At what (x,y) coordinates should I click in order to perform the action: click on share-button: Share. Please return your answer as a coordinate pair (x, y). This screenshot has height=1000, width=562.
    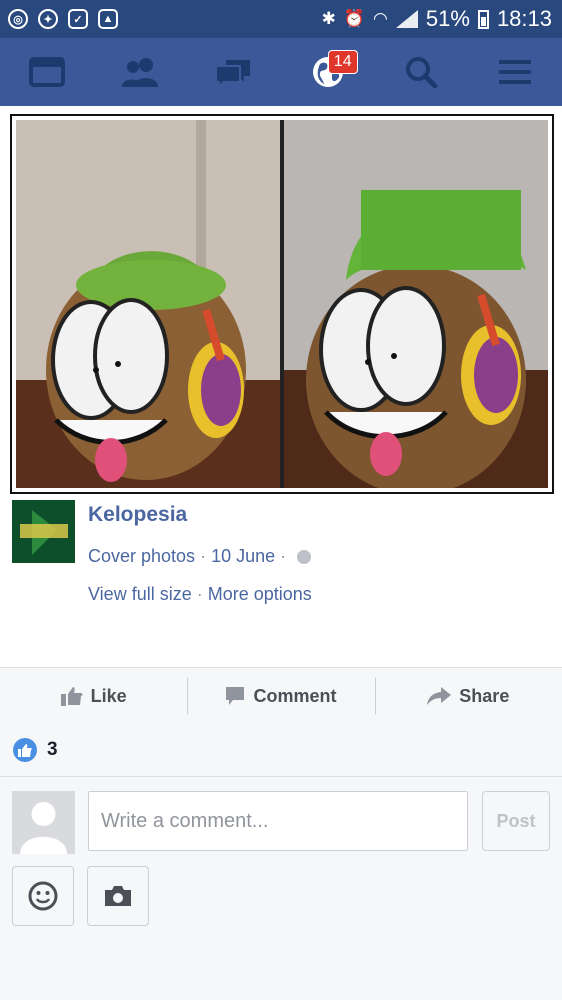
    Looking at the image, I should click on (468, 696).